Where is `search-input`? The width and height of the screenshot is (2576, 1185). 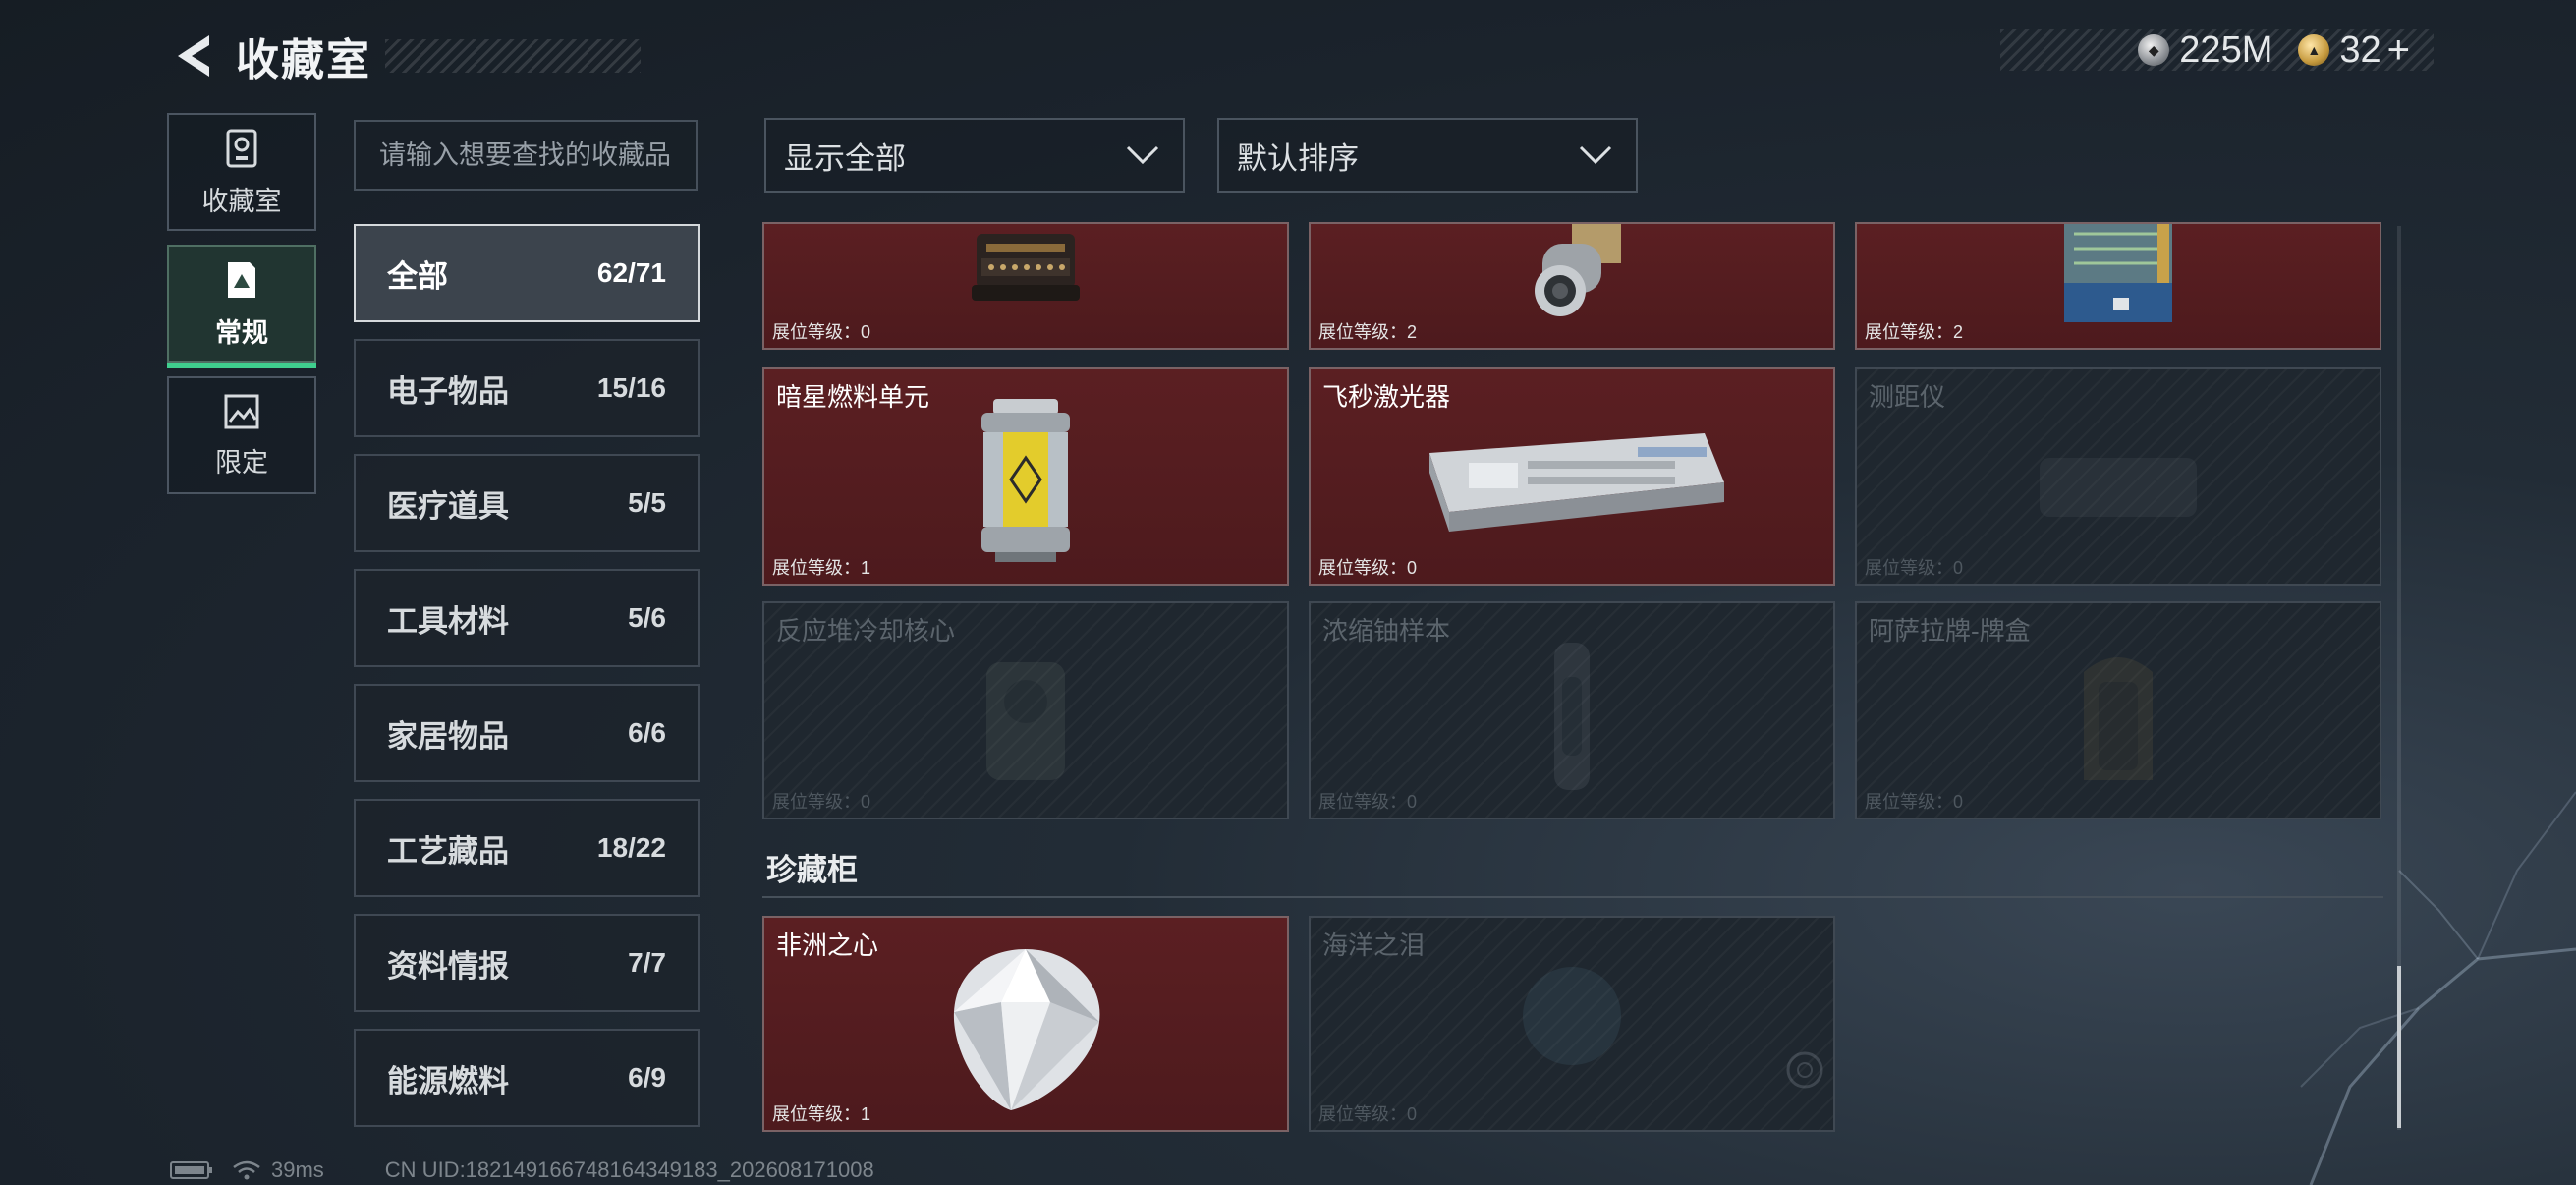
search-input is located at coordinates (526, 155).